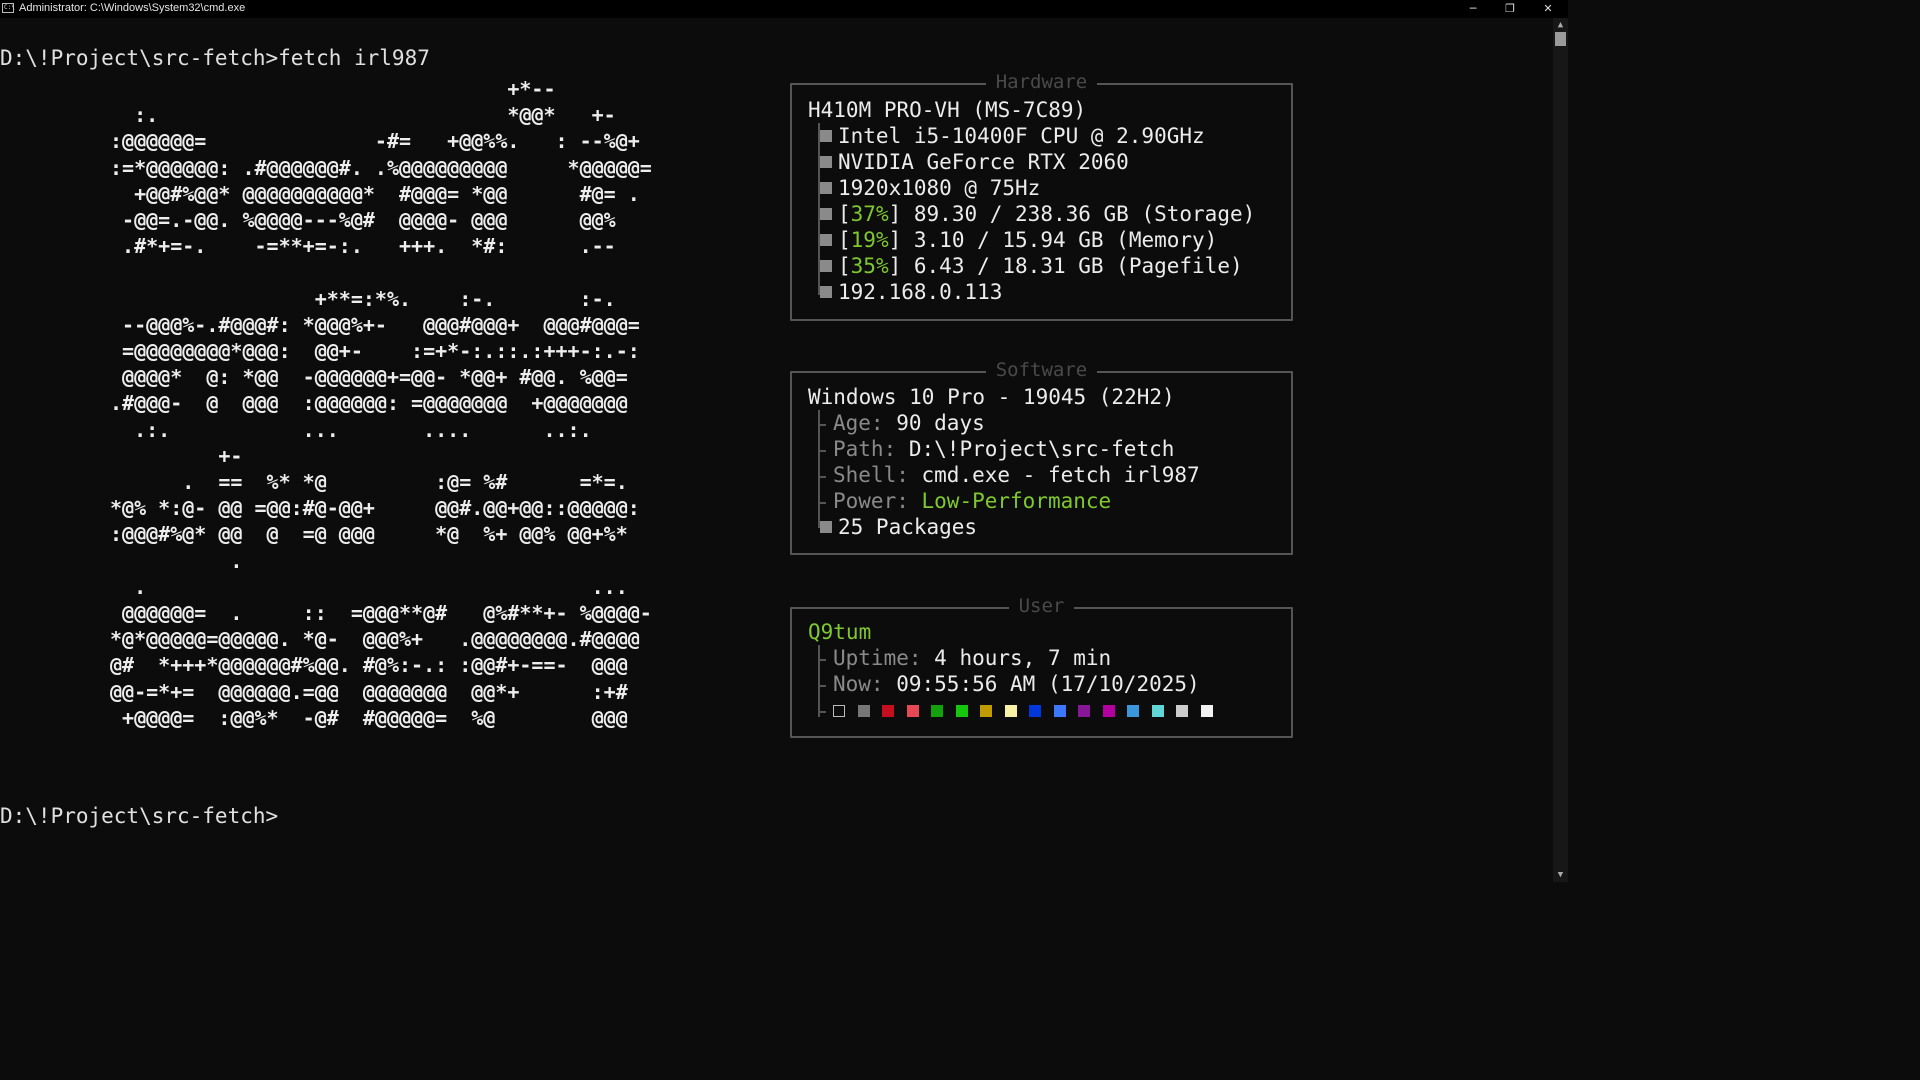 This screenshot has height=1080, width=1920. What do you see at coordinates (869, 240) in the screenshot?
I see `usage-percent: 19%` at bounding box center [869, 240].